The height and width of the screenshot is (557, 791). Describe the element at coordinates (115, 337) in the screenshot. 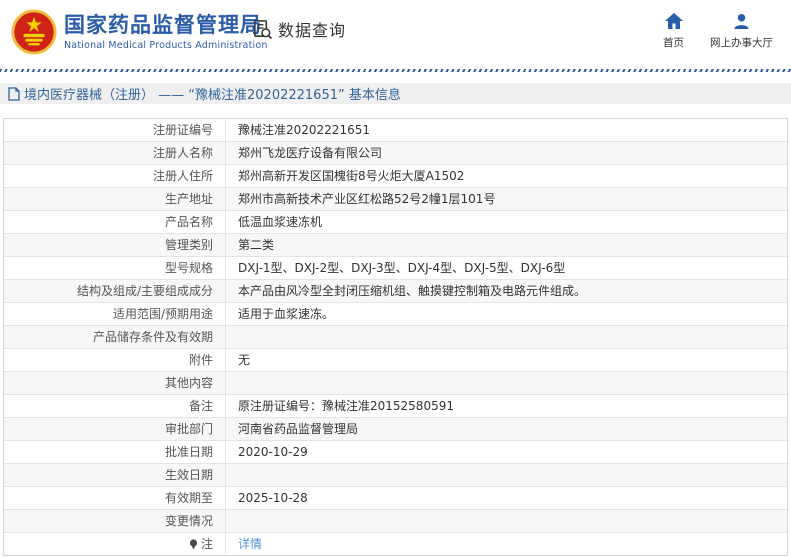

I see `row-label: 产品储存条件及有效期` at that location.